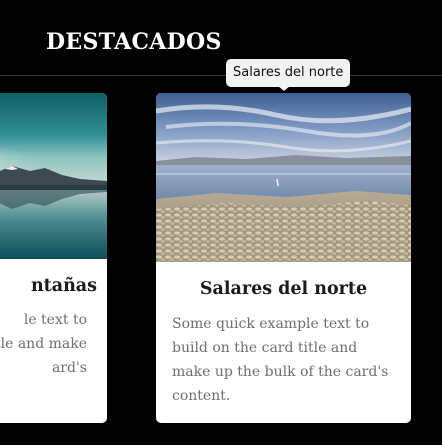 The width and height of the screenshot is (442, 445). I want to click on card-title: Salares del norte, so click(283, 289).